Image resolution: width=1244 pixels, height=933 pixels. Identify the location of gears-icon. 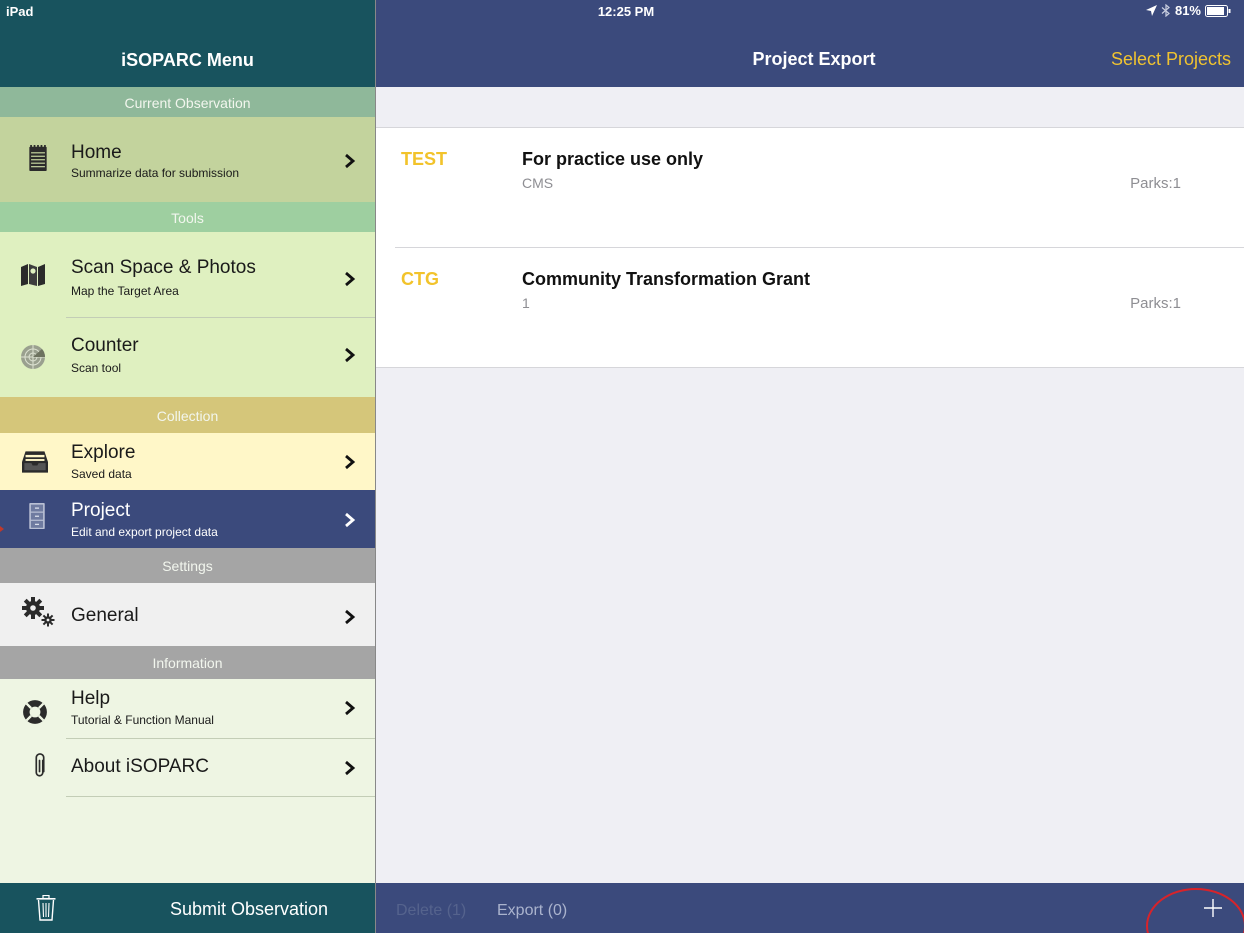
(38, 612).